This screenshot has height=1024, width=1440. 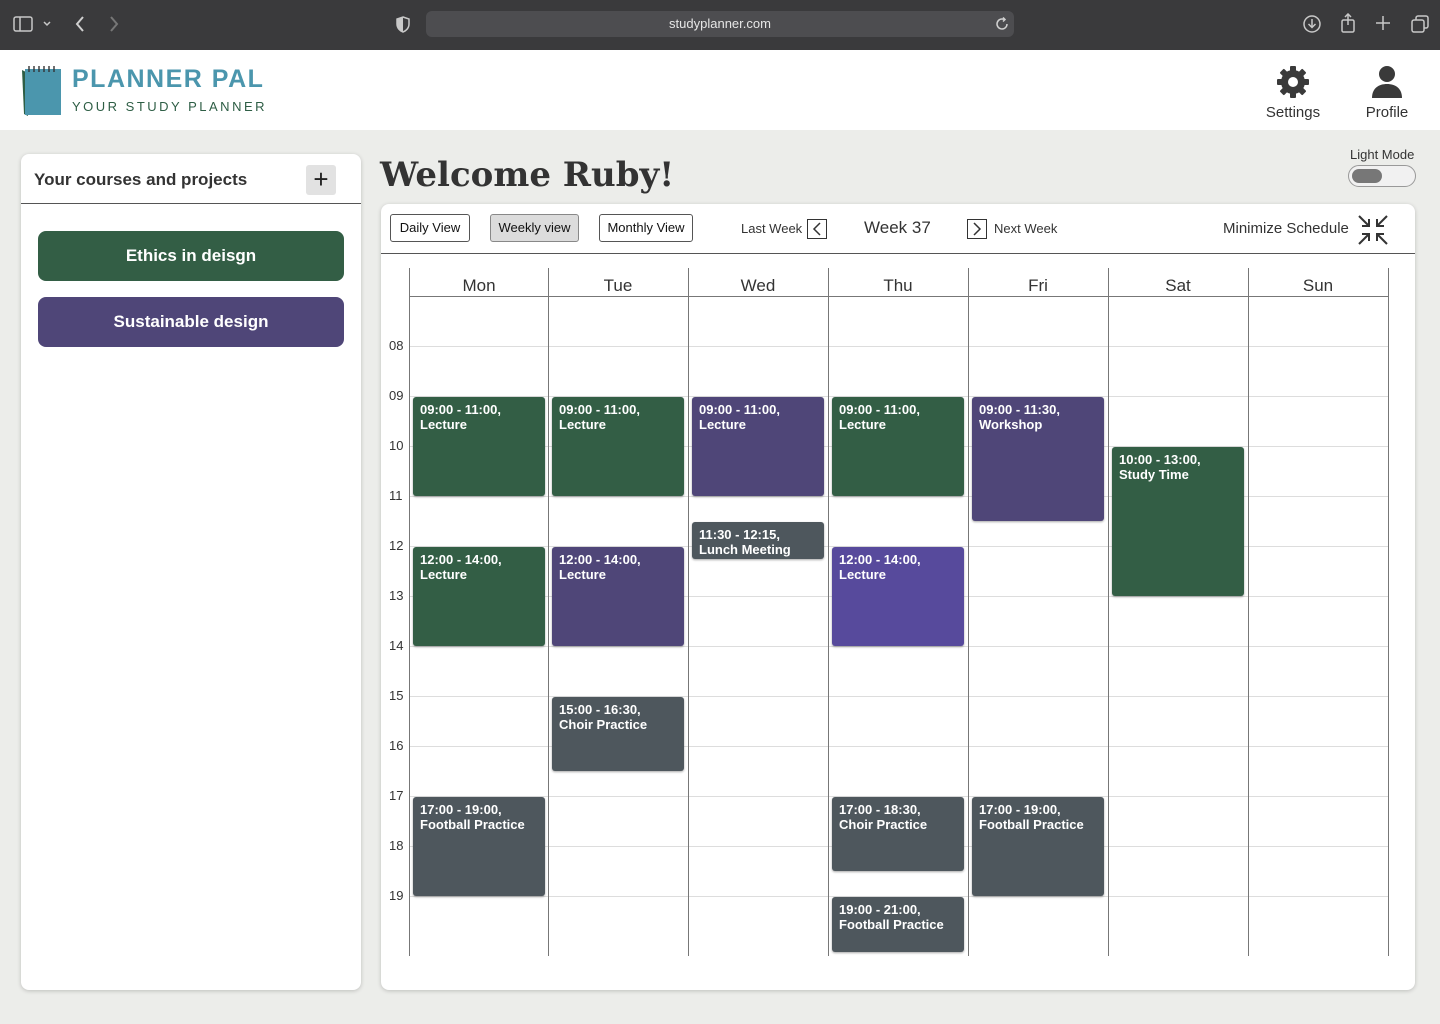 I want to click on event-title: Workshop, so click(x=1011, y=424).